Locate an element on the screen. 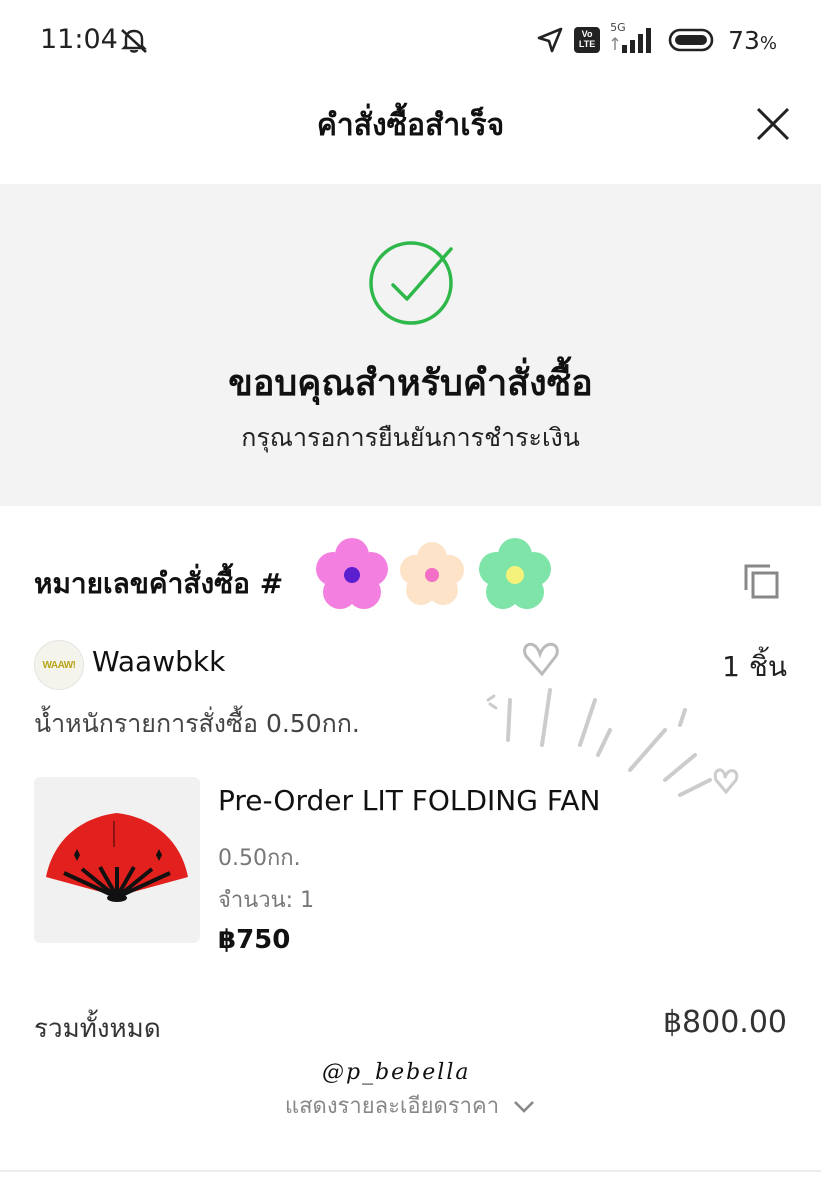 The height and width of the screenshot is (1200, 821). close-icon is located at coordinates (773, 124).